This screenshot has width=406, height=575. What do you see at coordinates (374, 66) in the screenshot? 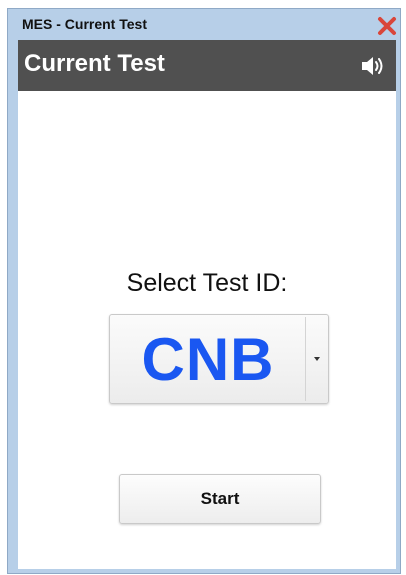
I see `speaker-icon` at bounding box center [374, 66].